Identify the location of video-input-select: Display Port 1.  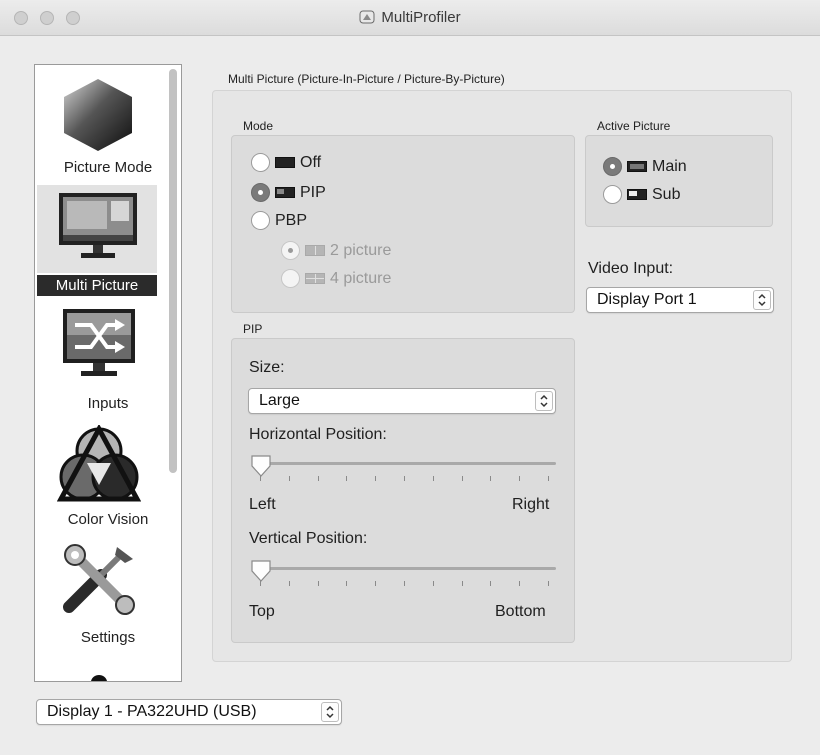
(680, 300).